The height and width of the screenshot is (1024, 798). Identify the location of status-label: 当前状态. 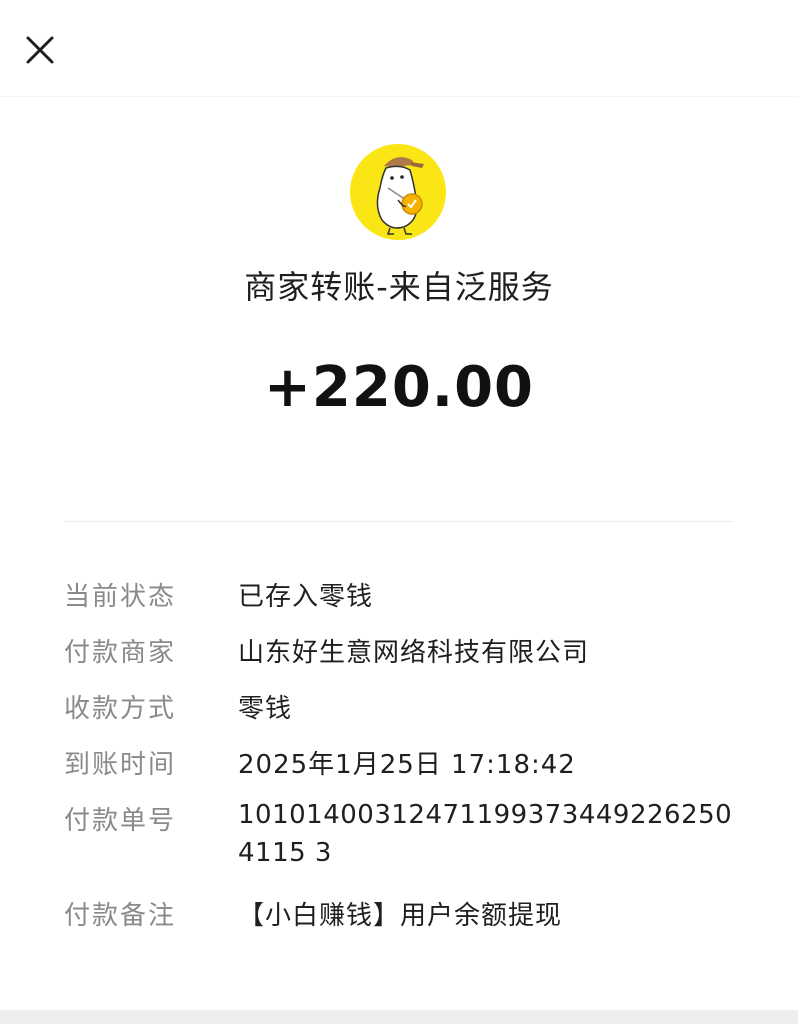
(120, 597).